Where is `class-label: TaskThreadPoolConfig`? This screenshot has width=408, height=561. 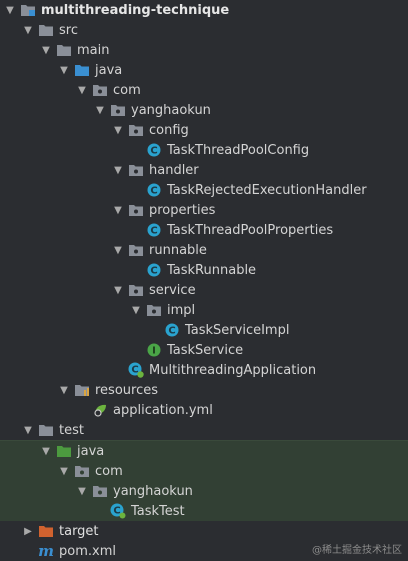
class-label: TaskThreadPoolConfig is located at coordinates (238, 150).